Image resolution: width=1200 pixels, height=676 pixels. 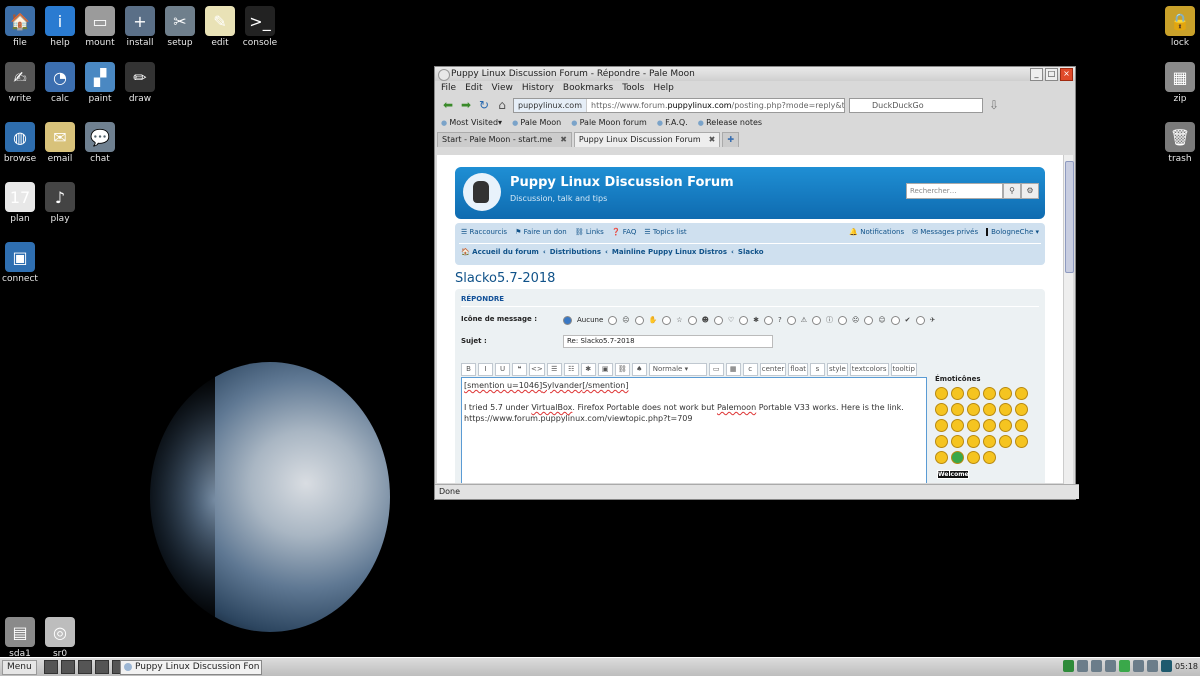 What do you see at coordinates (798, 369) in the screenshot?
I see `bbcode-button: float` at bounding box center [798, 369].